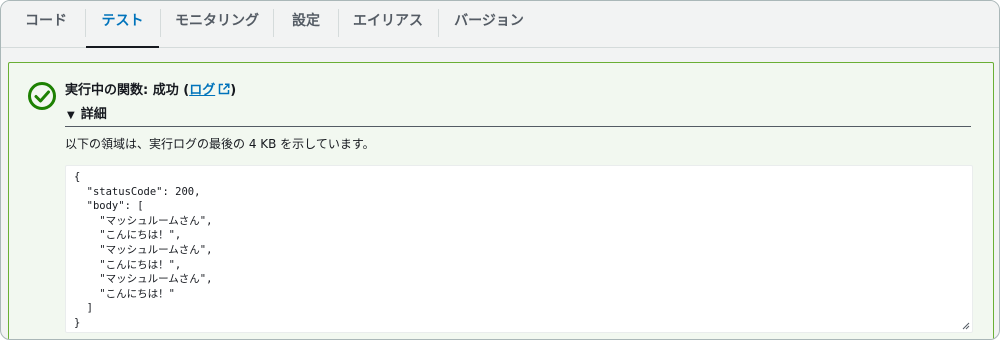 Image resolution: width=1000 pixels, height=340 pixels. I want to click on tab-code: コード, so click(46, 24).